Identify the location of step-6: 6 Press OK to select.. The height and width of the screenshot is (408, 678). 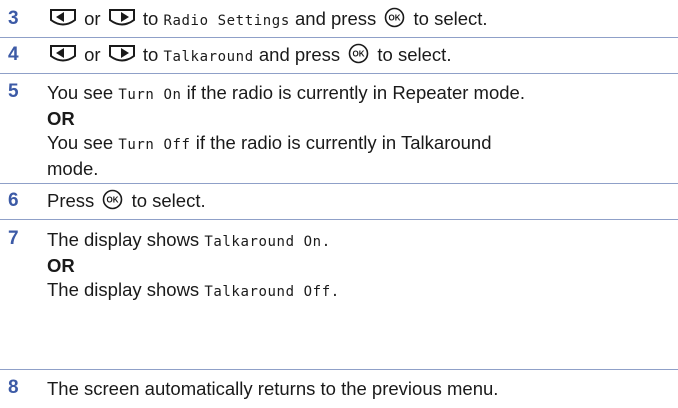
(339, 202).